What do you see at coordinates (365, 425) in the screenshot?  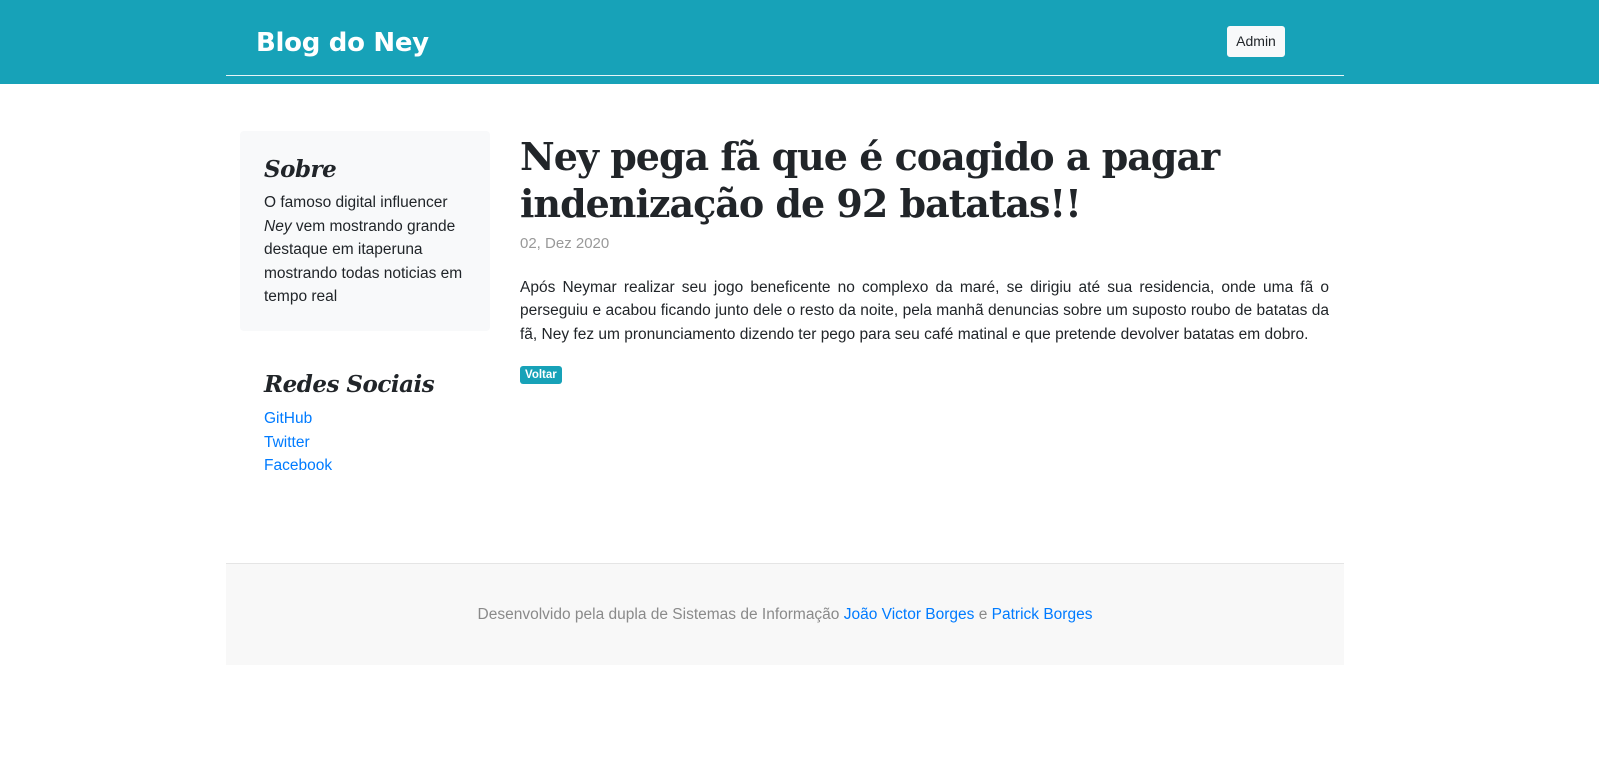 I see `sidebar-social: Redes Sociais GitHub Twitter Facebook` at bounding box center [365, 425].